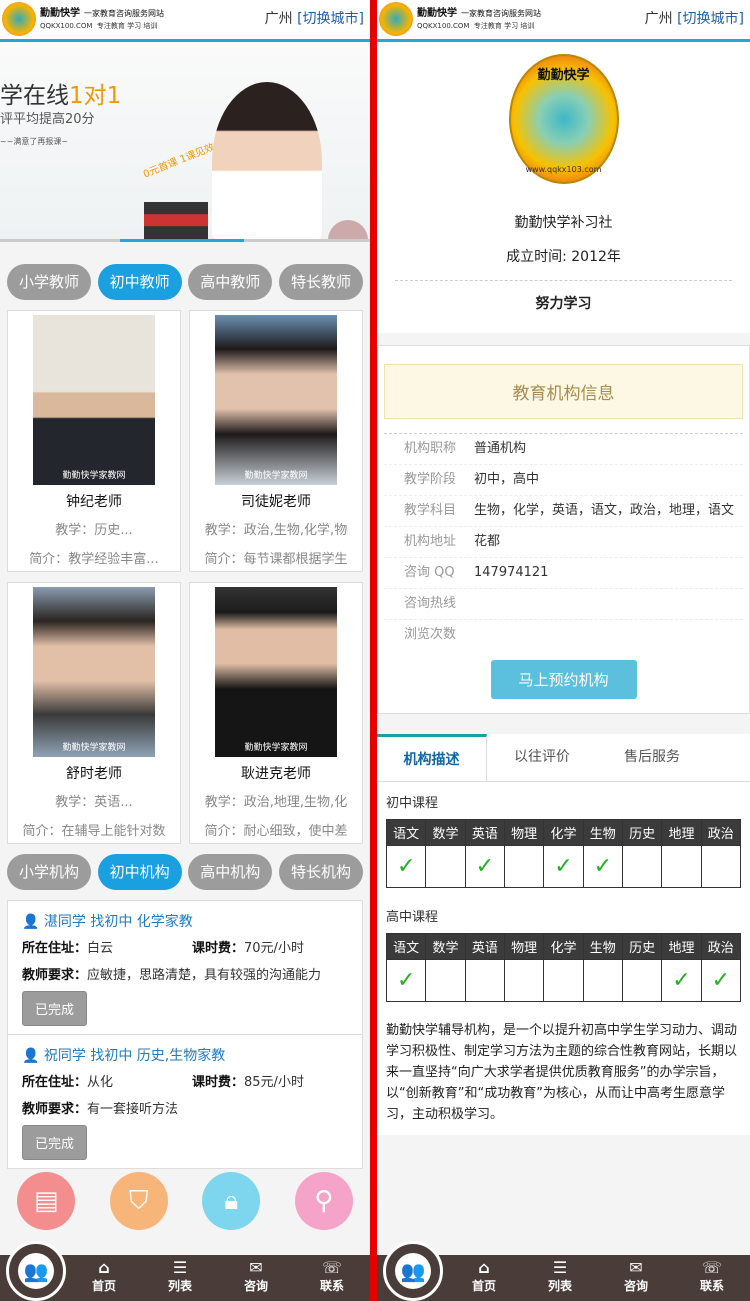  I want to click on order-requirement: 教师要求： 应敏捷，思路清楚，具有较强的沟通能力, so click(172, 975).